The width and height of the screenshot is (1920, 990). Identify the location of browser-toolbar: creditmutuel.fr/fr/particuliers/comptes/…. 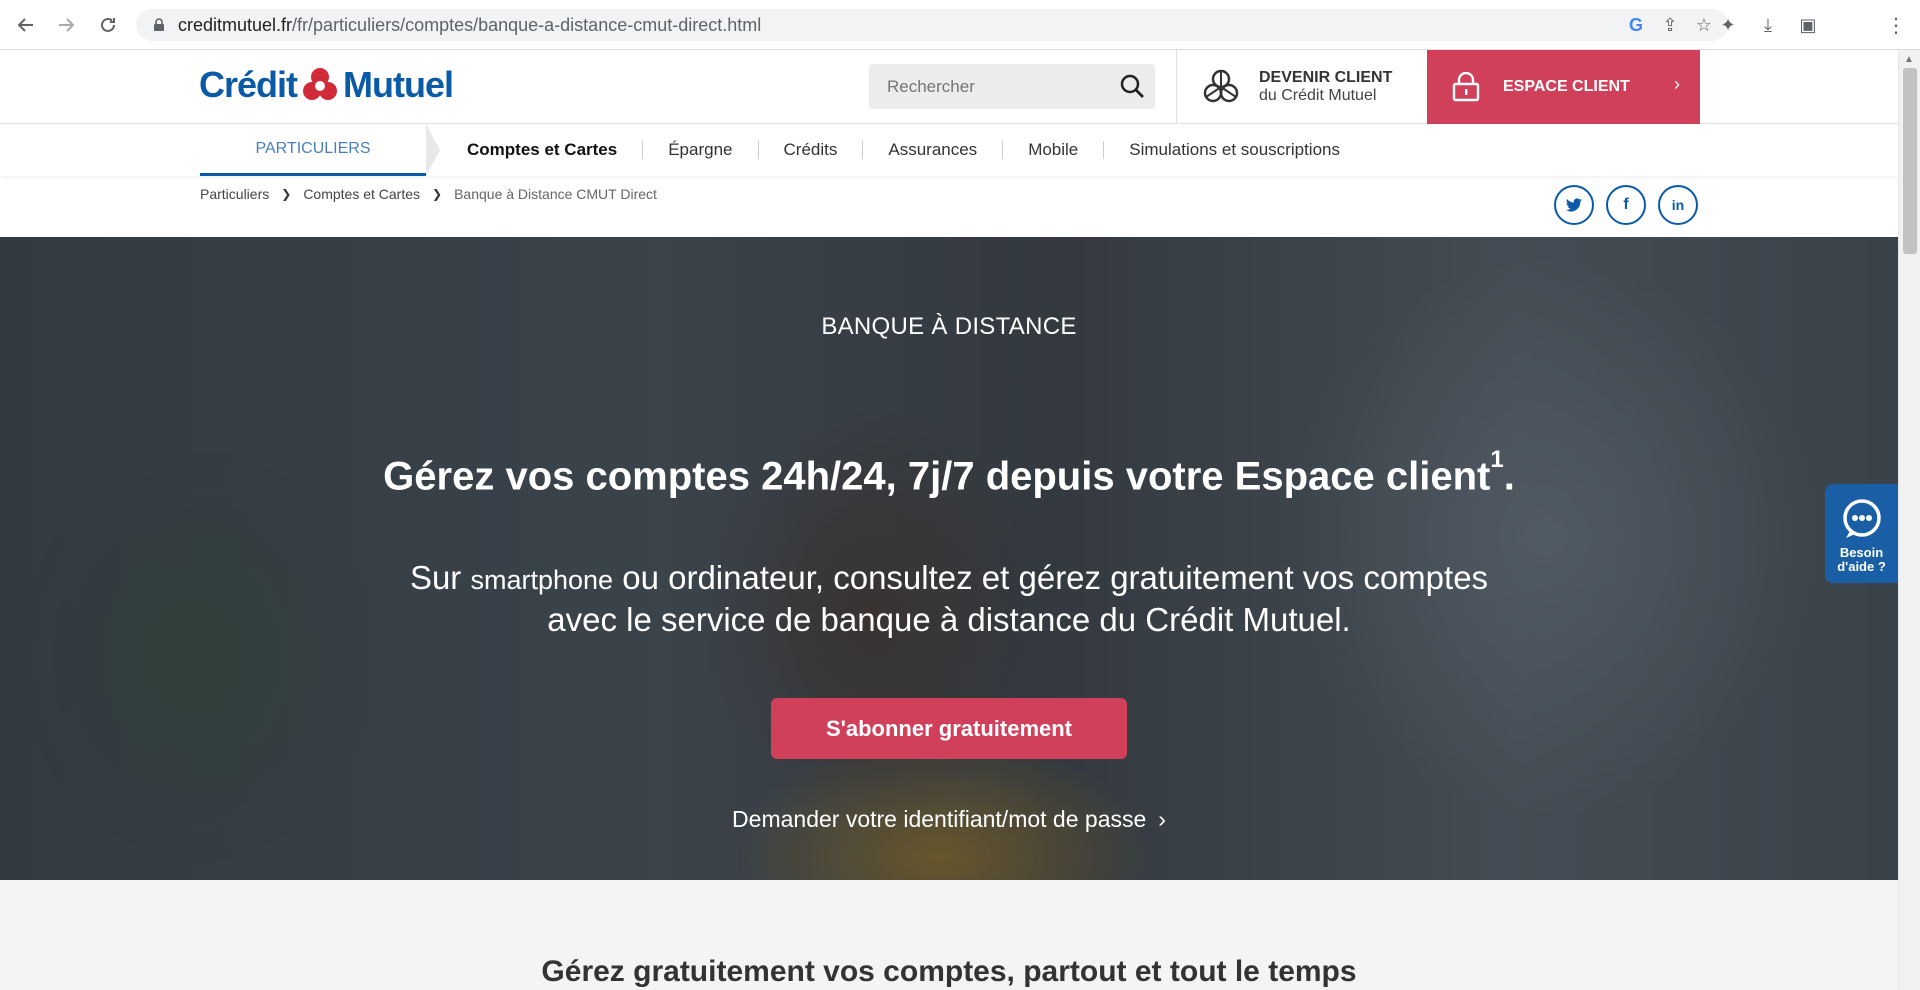
(960, 25).